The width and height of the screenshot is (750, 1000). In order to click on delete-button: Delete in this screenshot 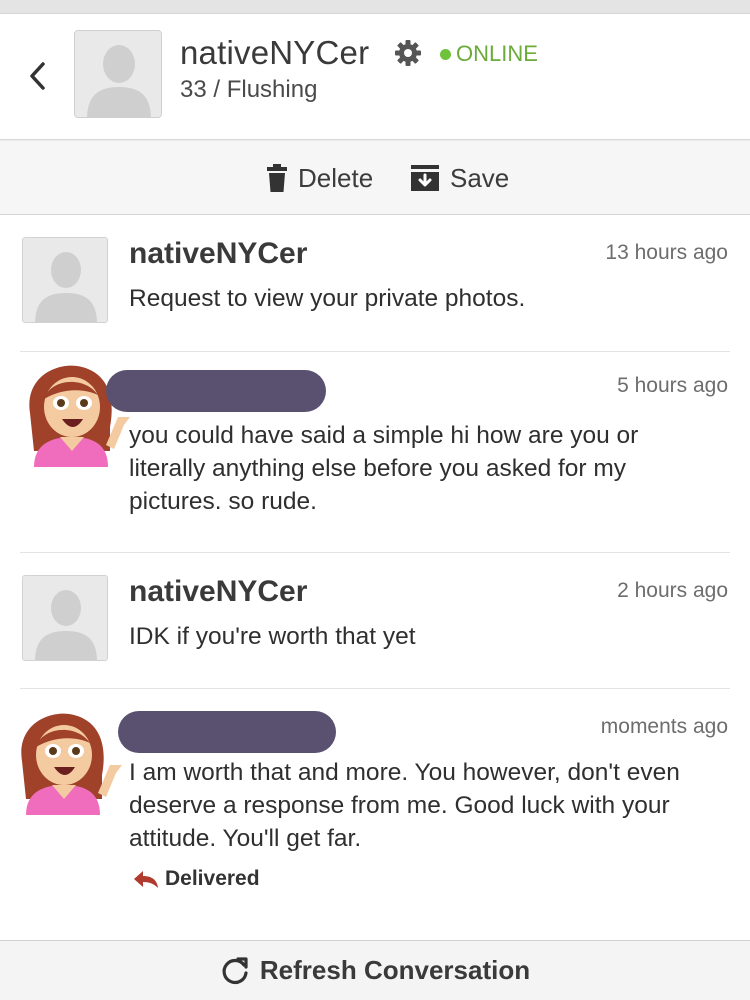, I will do `click(319, 178)`.